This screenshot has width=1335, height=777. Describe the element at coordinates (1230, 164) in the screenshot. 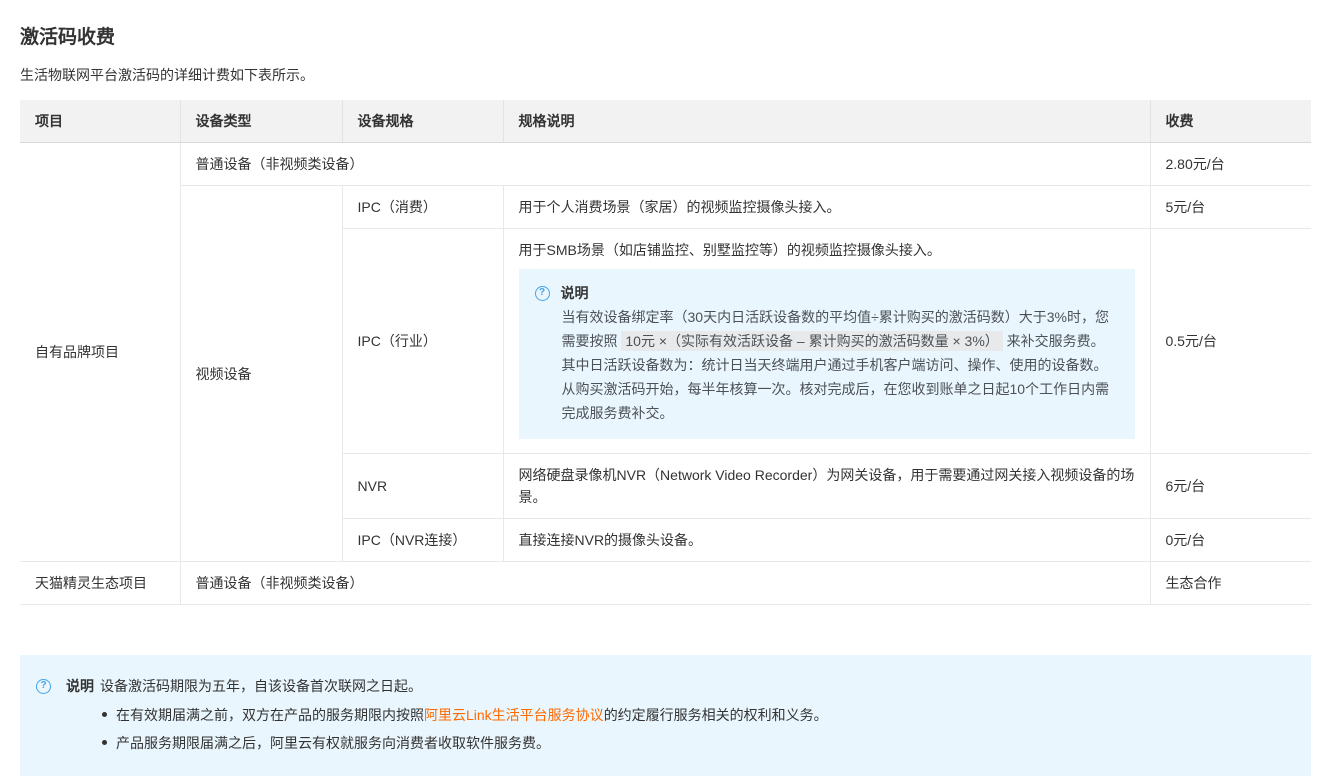

I see `cell-fee-normal-device: 2.80元/台` at that location.